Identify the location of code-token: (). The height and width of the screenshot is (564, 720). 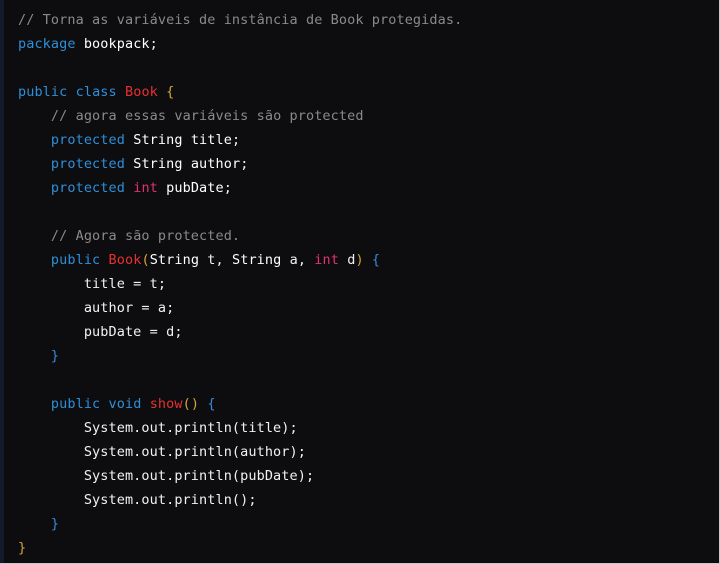
(191, 404).